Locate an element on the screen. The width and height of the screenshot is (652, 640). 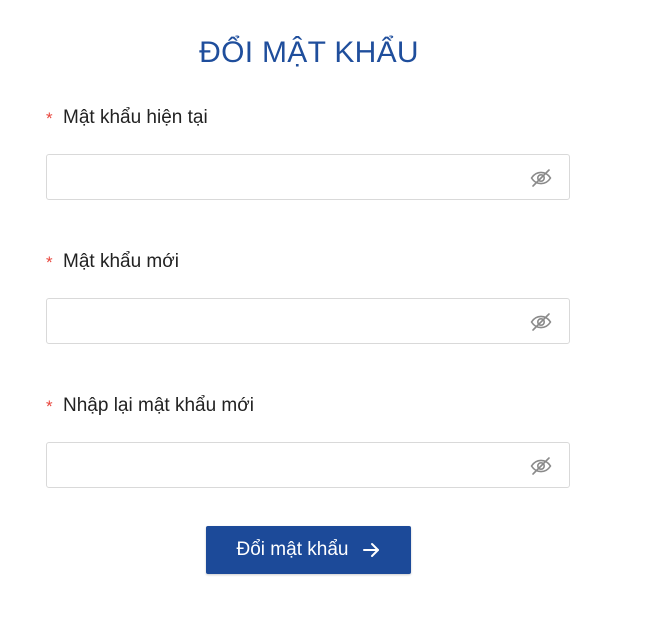
current-password-label: * Mật khẩu hiện tại is located at coordinates (127, 118).